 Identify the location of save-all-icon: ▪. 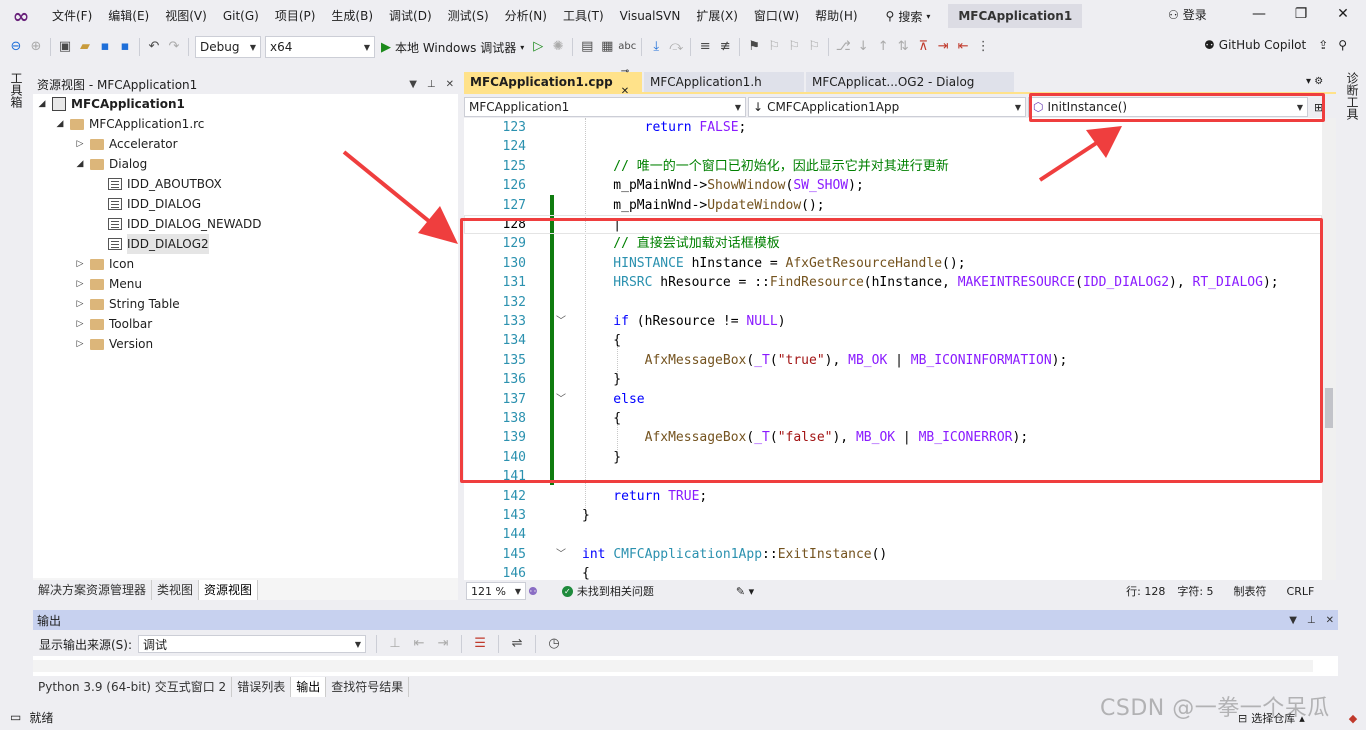
(125, 47).